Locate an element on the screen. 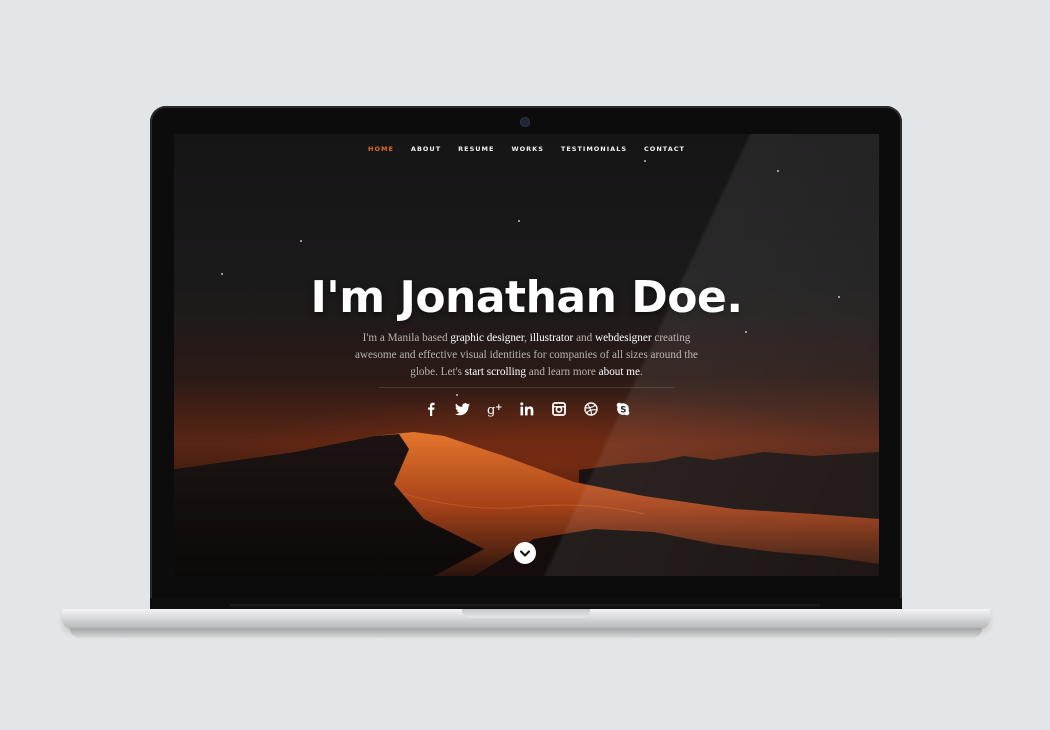 The width and height of the screenshot is (1050, 730). google-plus-icon: g + is located at coordinates (495, 409).